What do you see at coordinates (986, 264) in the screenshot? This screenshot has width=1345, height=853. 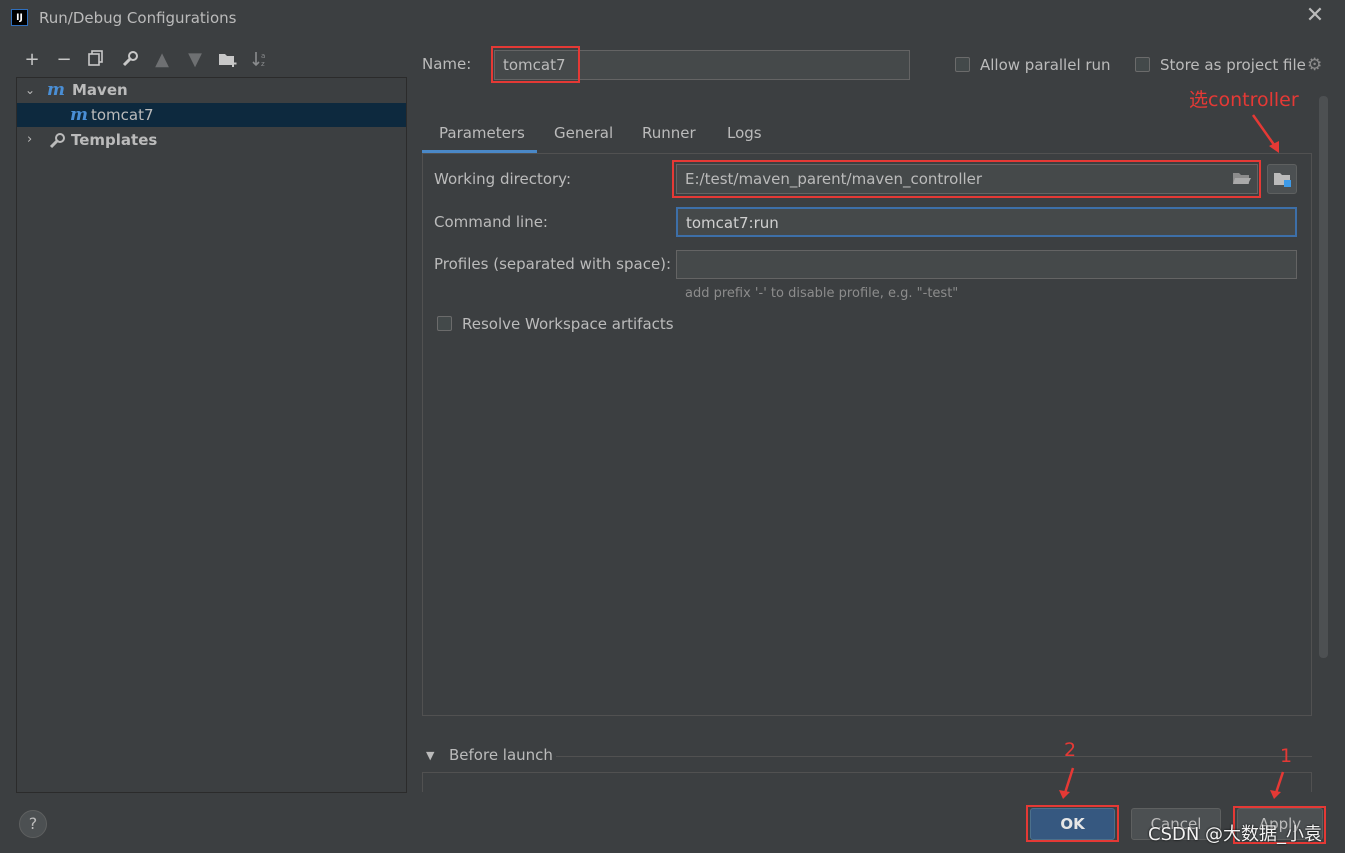 I see `profiles-field` at bounding box center [986, 264].